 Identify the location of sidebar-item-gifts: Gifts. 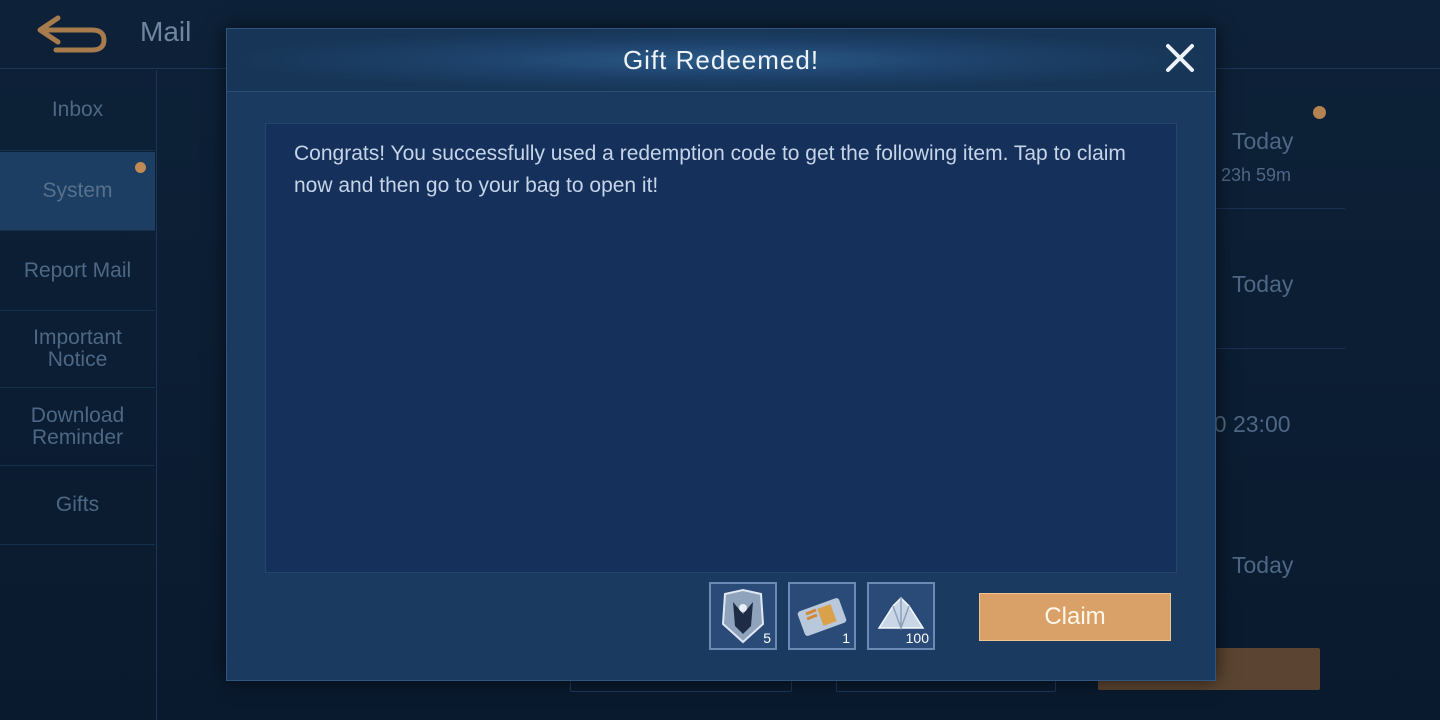
(77, 505).